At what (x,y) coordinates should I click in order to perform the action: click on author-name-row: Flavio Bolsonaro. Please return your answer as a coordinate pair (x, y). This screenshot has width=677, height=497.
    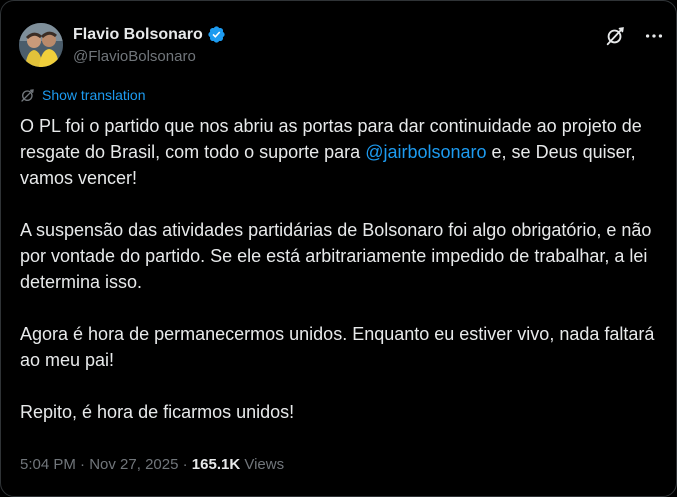
    Looking at the image, I should click on (149, 34).